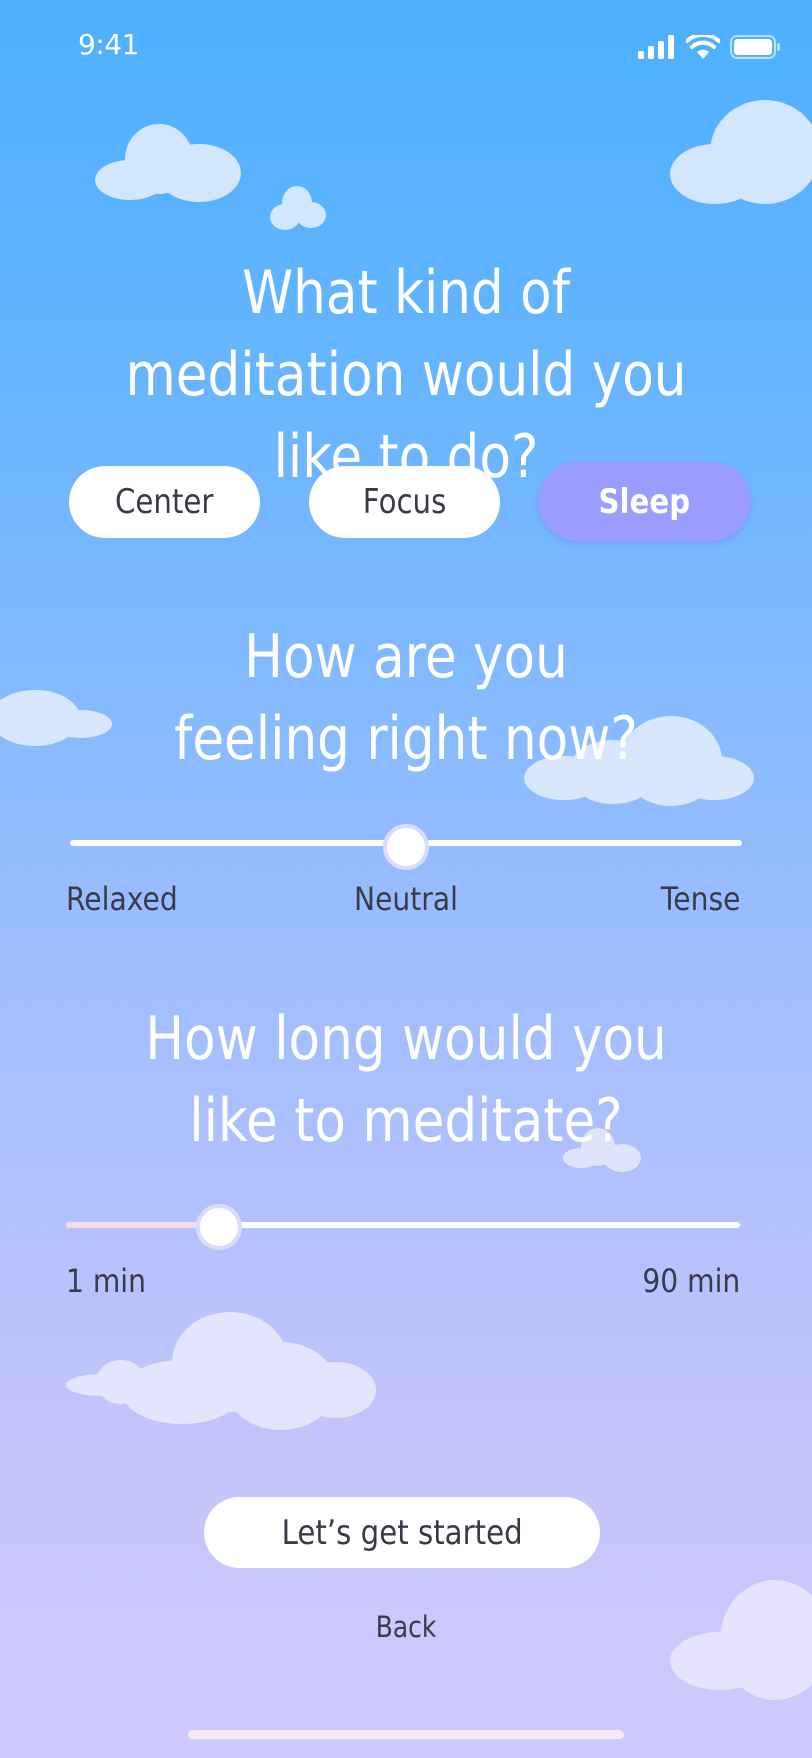  I want to click on option-center-button: Center, so click(164, 502).